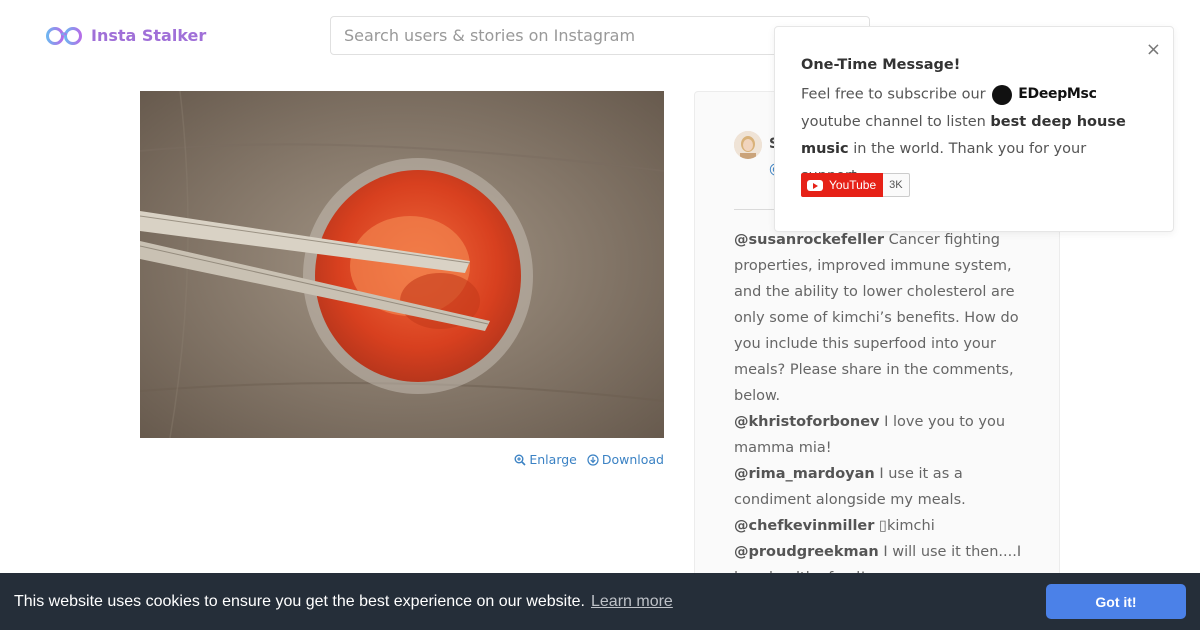 This screenshot has height=630, width=1200. Describe the element at coordinates (896, 185) in the screenshot. I see `subscriber-count: 3K` at that location.